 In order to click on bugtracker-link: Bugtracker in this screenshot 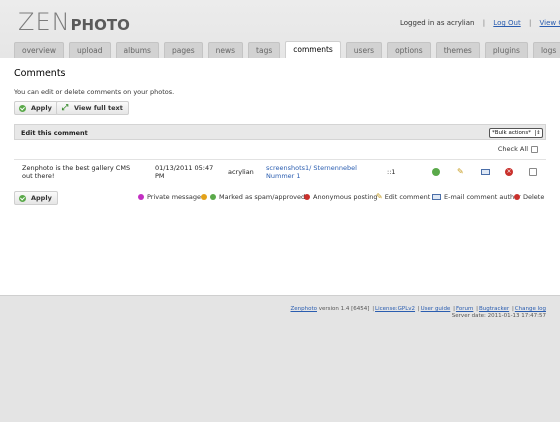, I will do `click(494, 309)`.